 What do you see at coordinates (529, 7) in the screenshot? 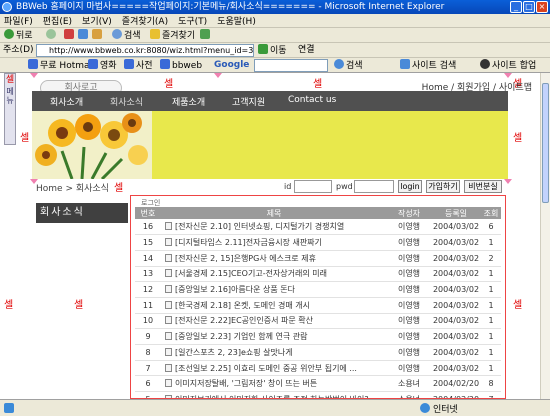
I see `maximize-button: □` at bounding box center [529, 7].